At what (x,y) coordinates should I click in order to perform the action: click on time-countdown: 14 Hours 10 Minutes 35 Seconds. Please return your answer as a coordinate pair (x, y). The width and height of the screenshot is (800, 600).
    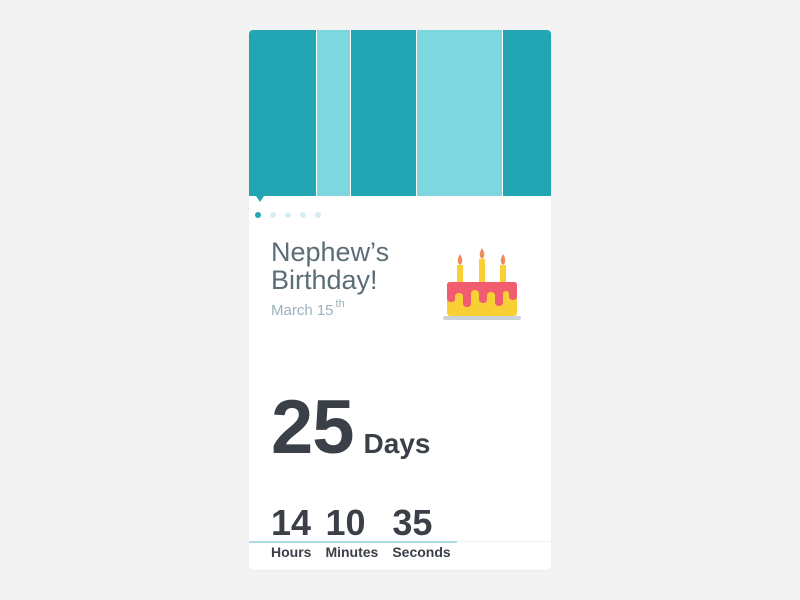
    Looking at the image, I should click on (361, 531).